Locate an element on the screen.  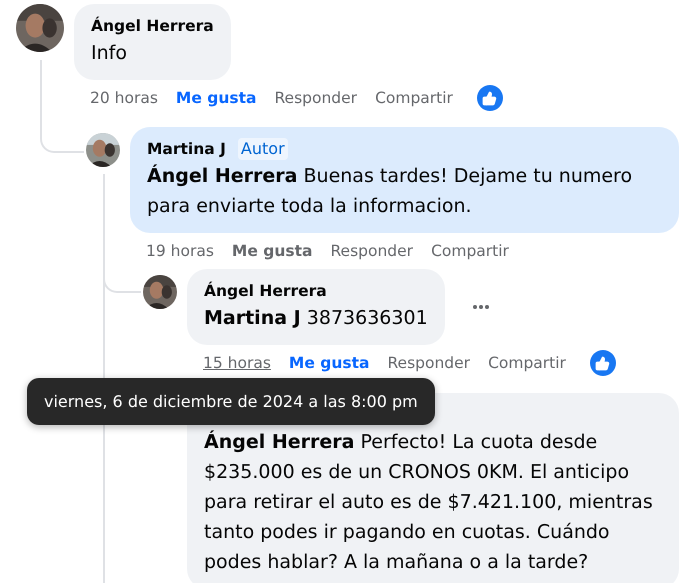
timestamp-link: 15 horas is located at coordinates (237, 363).